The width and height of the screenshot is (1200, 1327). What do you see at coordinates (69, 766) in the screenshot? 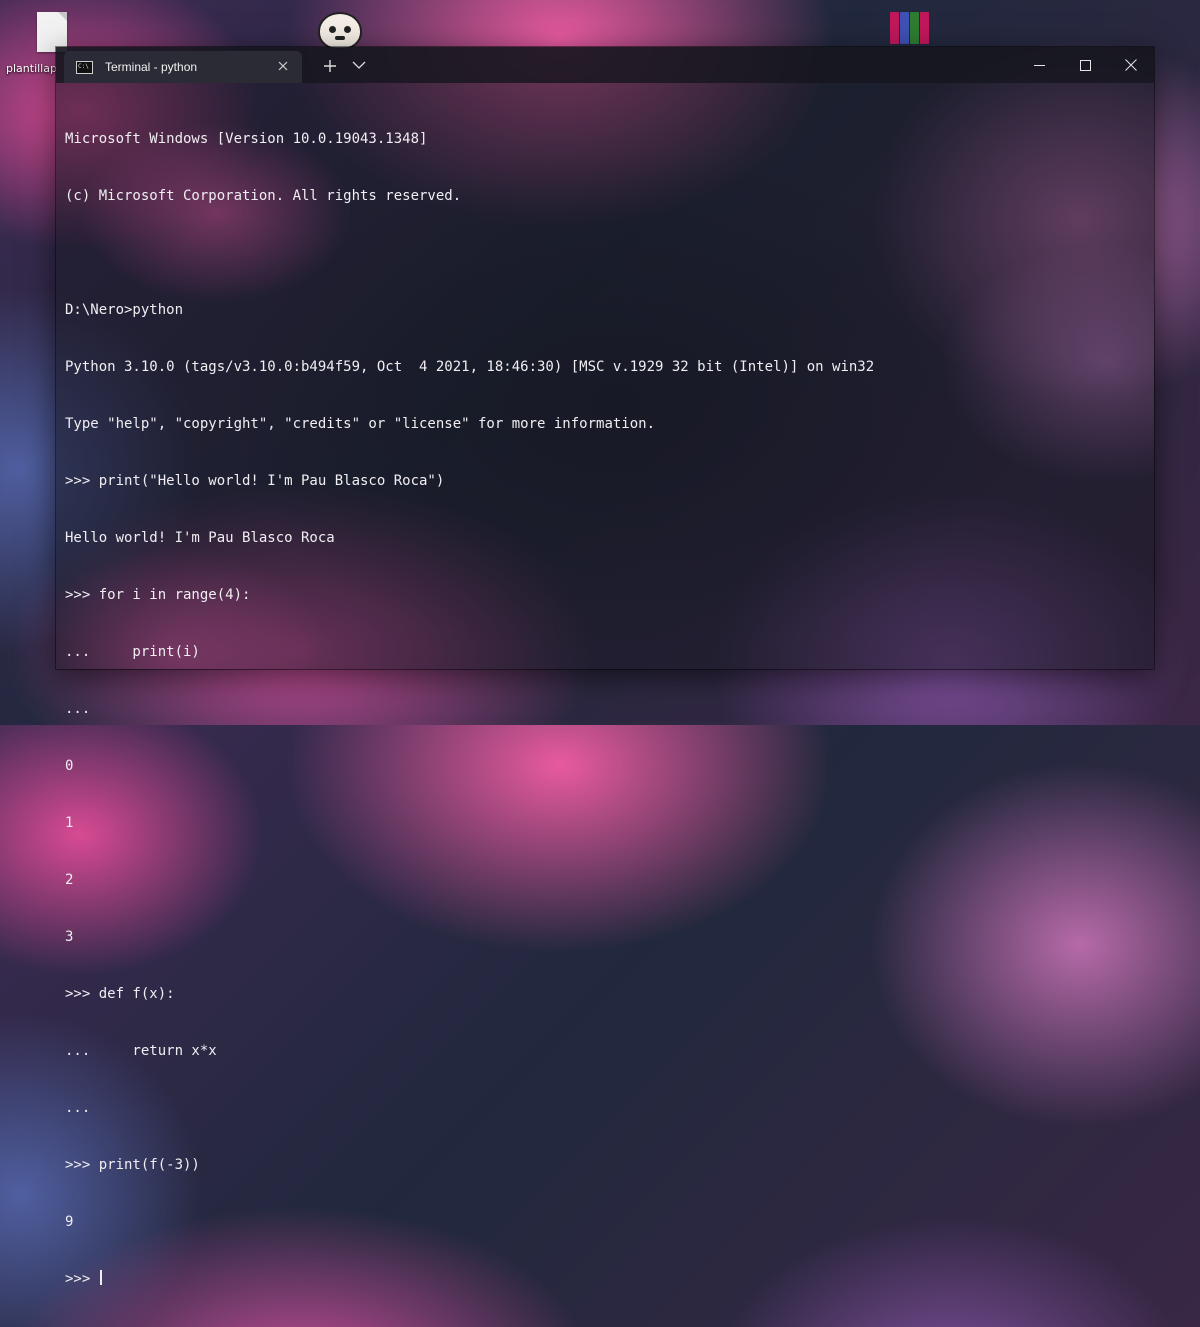
I see `terminal-line: 0` at bounding box center [69, 766].